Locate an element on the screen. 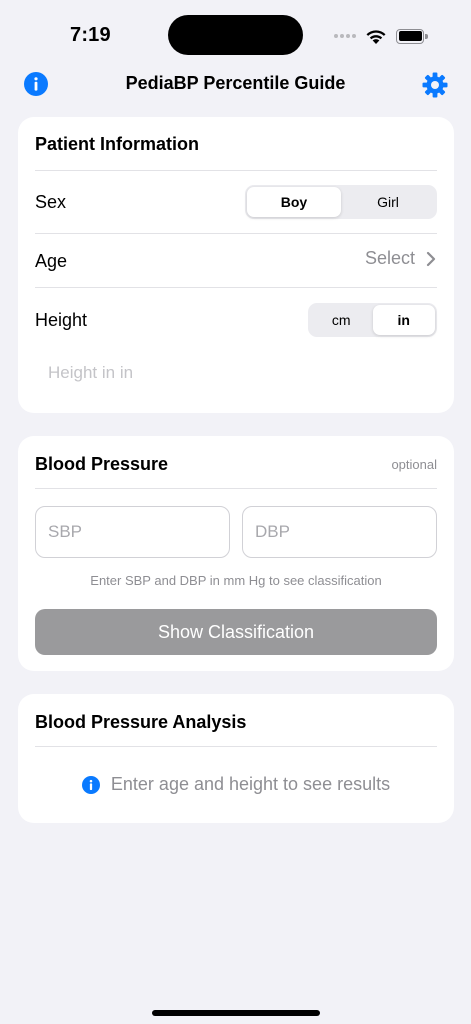 This screenshot has width=471, height=1024. sex-segmented-control: Boy Girl is located at coordinates (341, 202).